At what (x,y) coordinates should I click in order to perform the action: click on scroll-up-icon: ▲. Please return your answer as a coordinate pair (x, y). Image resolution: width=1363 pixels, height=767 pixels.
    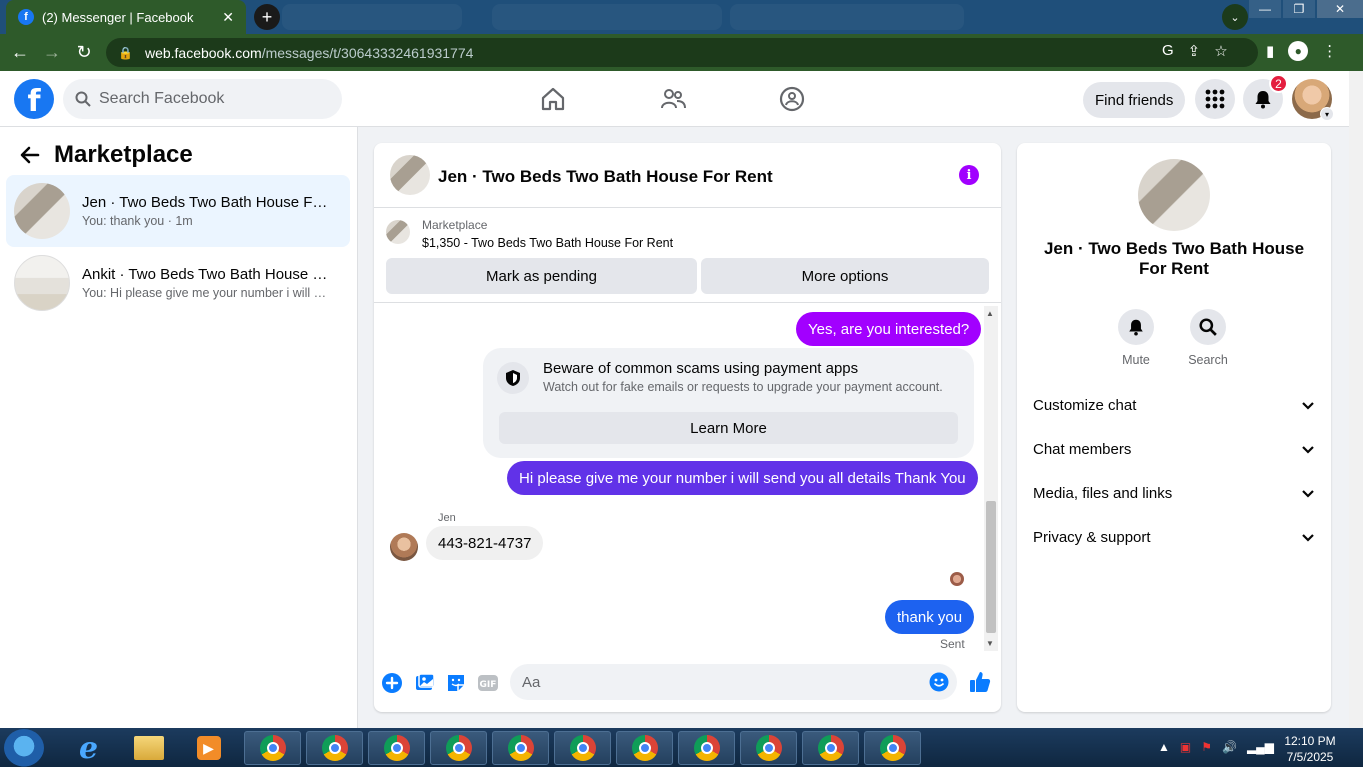
    Looking at the image, I should click on (990, 313).